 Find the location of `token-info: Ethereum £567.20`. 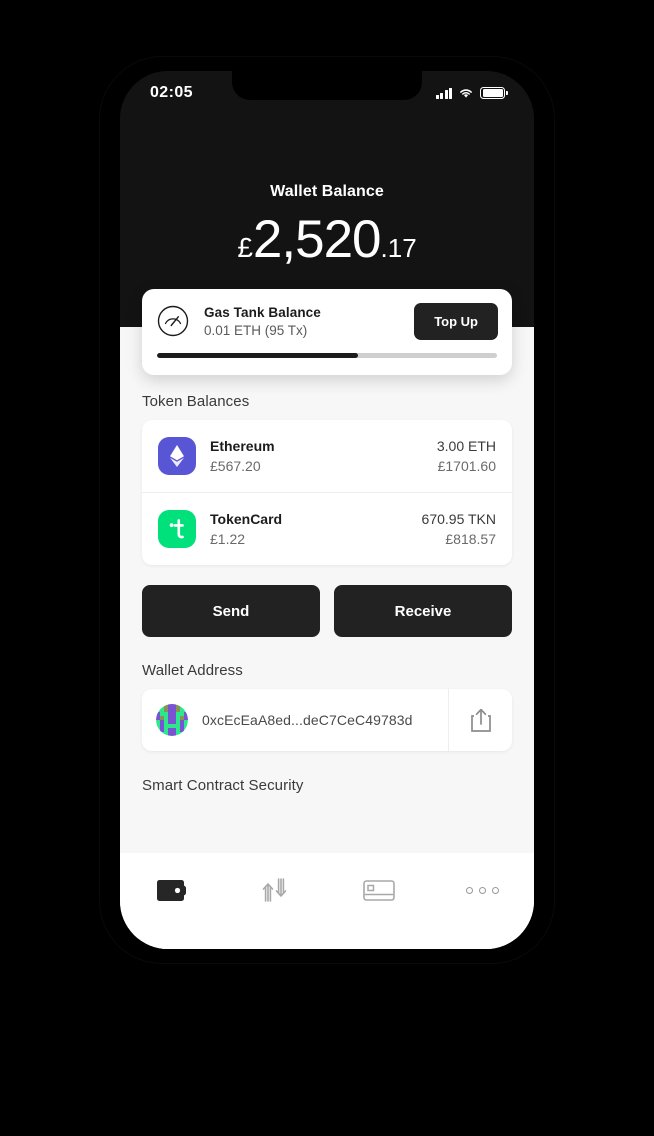

token-info: Ethereum £567.20 is located at coordinates (323, 456).